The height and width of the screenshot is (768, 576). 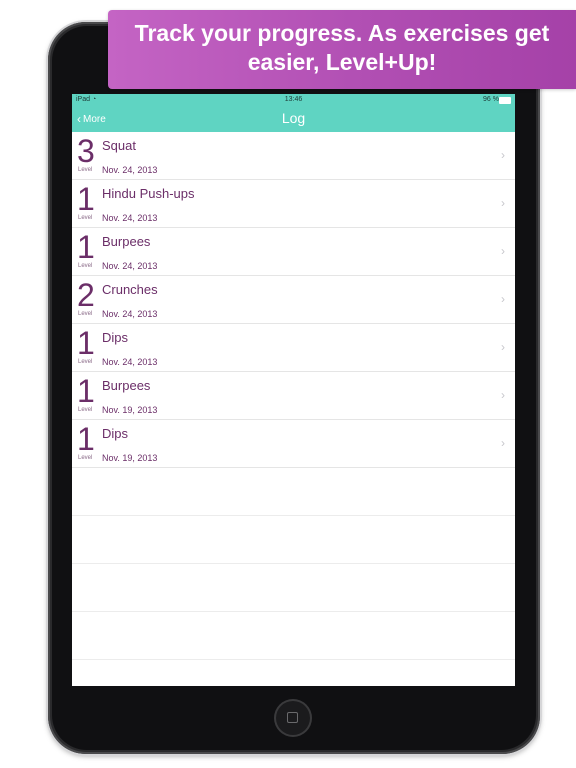 I want to click on log-row: 3 Level Squat Nov. 24, 2013 ›, so click(x=293, y=156).